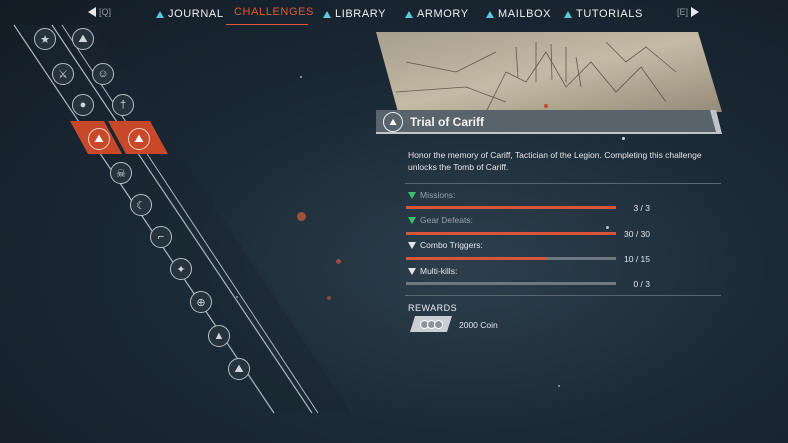 The image size is (788, 443). What do you see at coordinates (637, 259) in the screenshot?
I see `progress-combo-triggers-value: 10 / 15` at bounding box center [637, 259].